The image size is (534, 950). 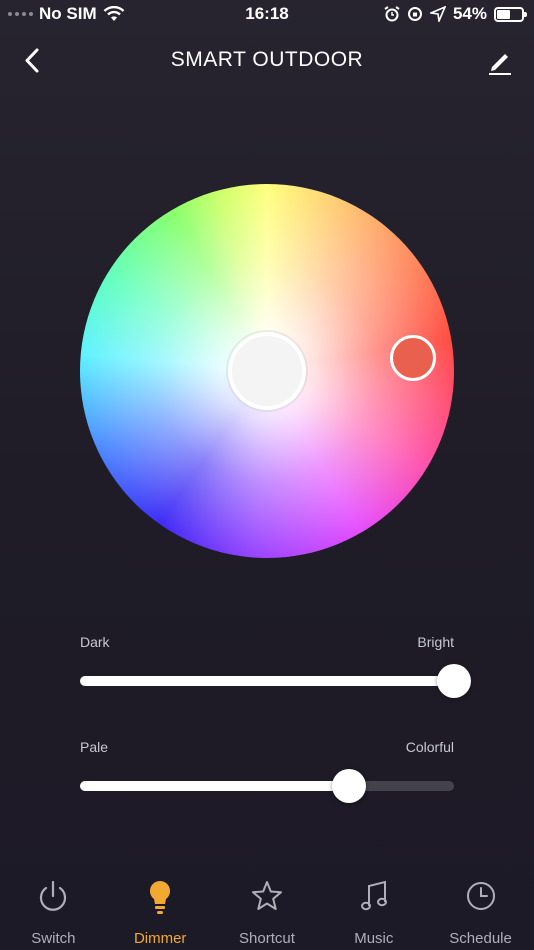 What do you see at coordinates (414, 14) in the screenshot?
I see `orientation-lock-icon` at bounding box center [414, 14].